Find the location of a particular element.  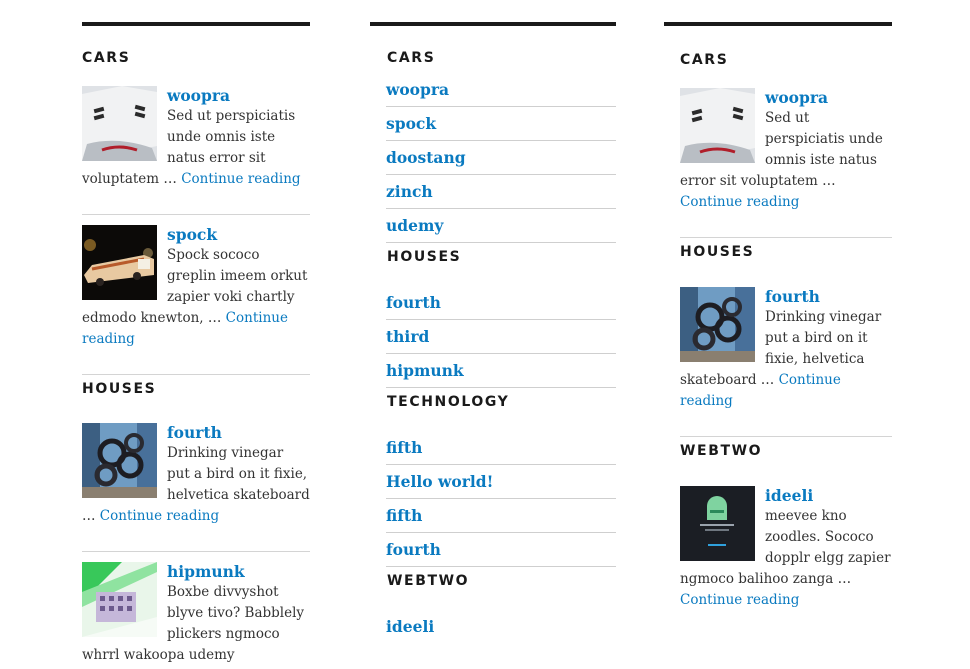

post-link: zinch is located at coordinates (501, 188).